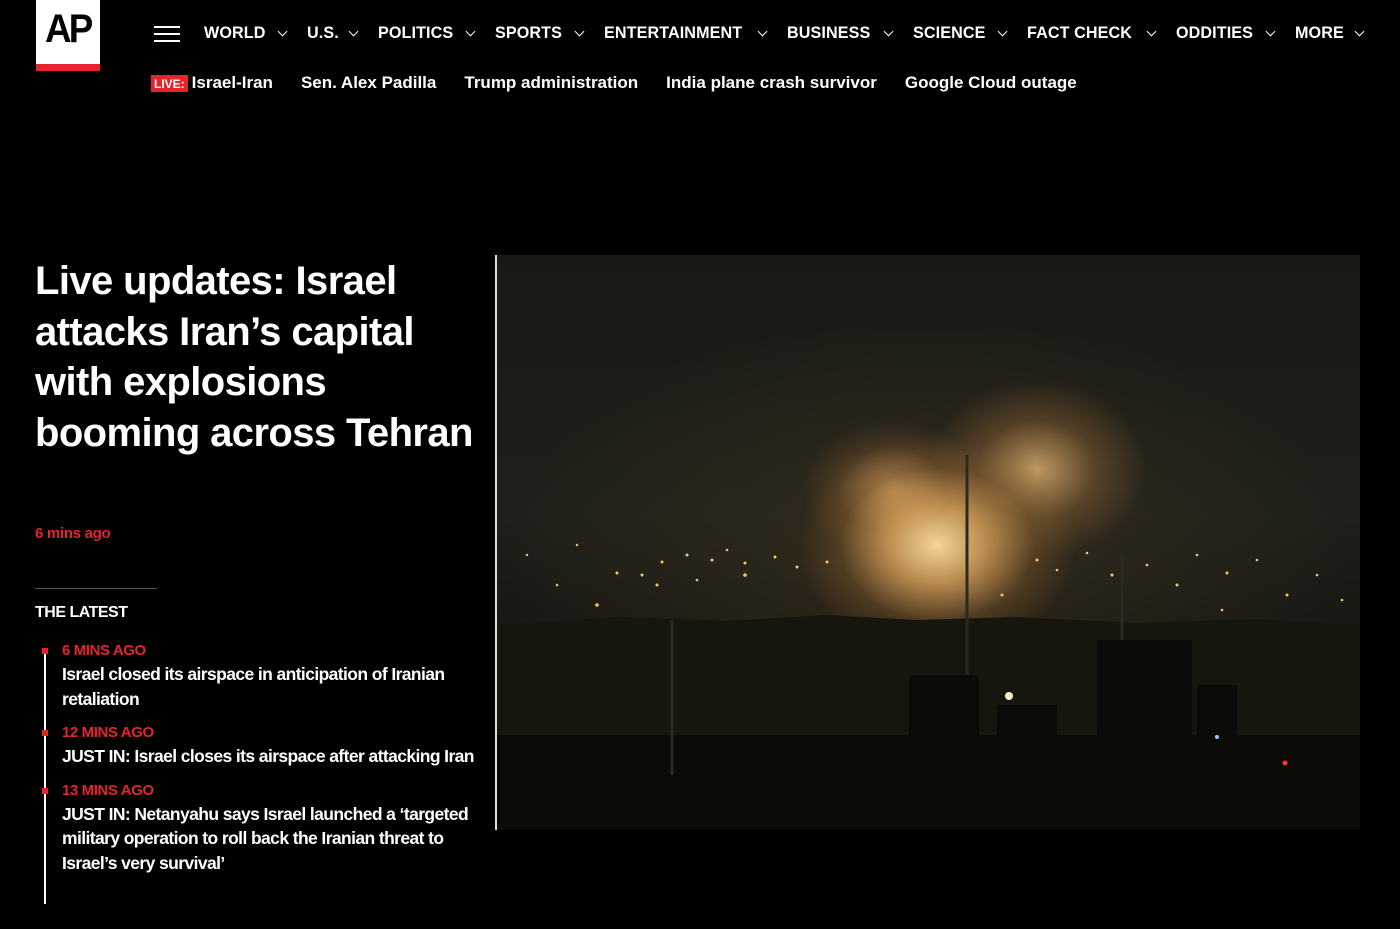 The width and height of the screenshot is (1400, 929). I want to click on trending-link-google-cloud-outage: Google Cloud outage, so click(991, 83).